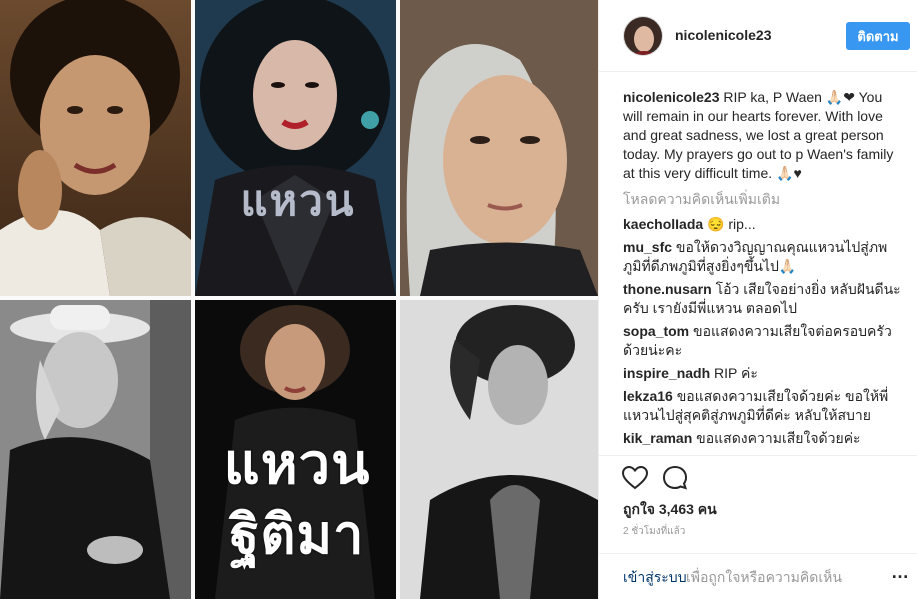 The width and height of the screenshot is (917, 599). What do you see at coordinates (297, 464) in the screenshot?
I see `poster-name-line1: แหวน` at bounding box center [297, 464].